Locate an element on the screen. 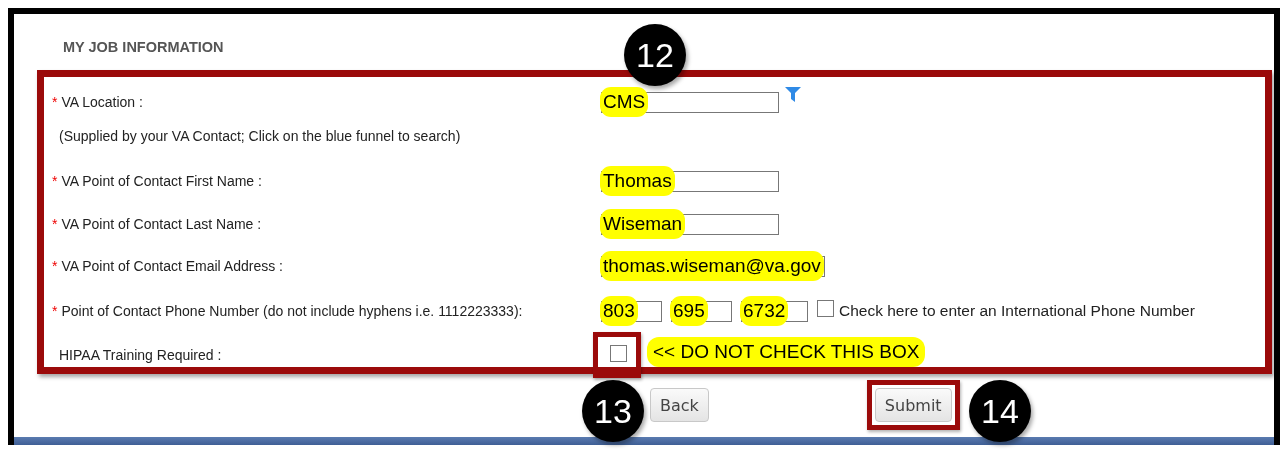 The image size is (1286, 451). checkbox-label: Check here to enter an International Phone Number is located at coordinates (1017, 311).